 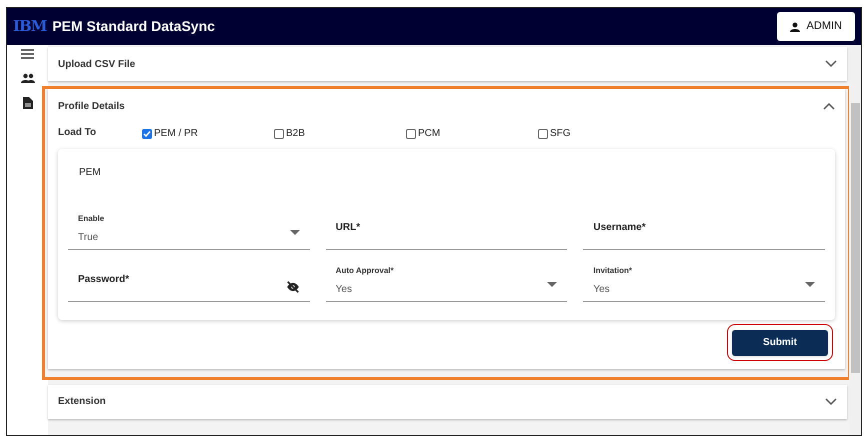 I want to click on field-label: Username*, so click(x=620, y=228).